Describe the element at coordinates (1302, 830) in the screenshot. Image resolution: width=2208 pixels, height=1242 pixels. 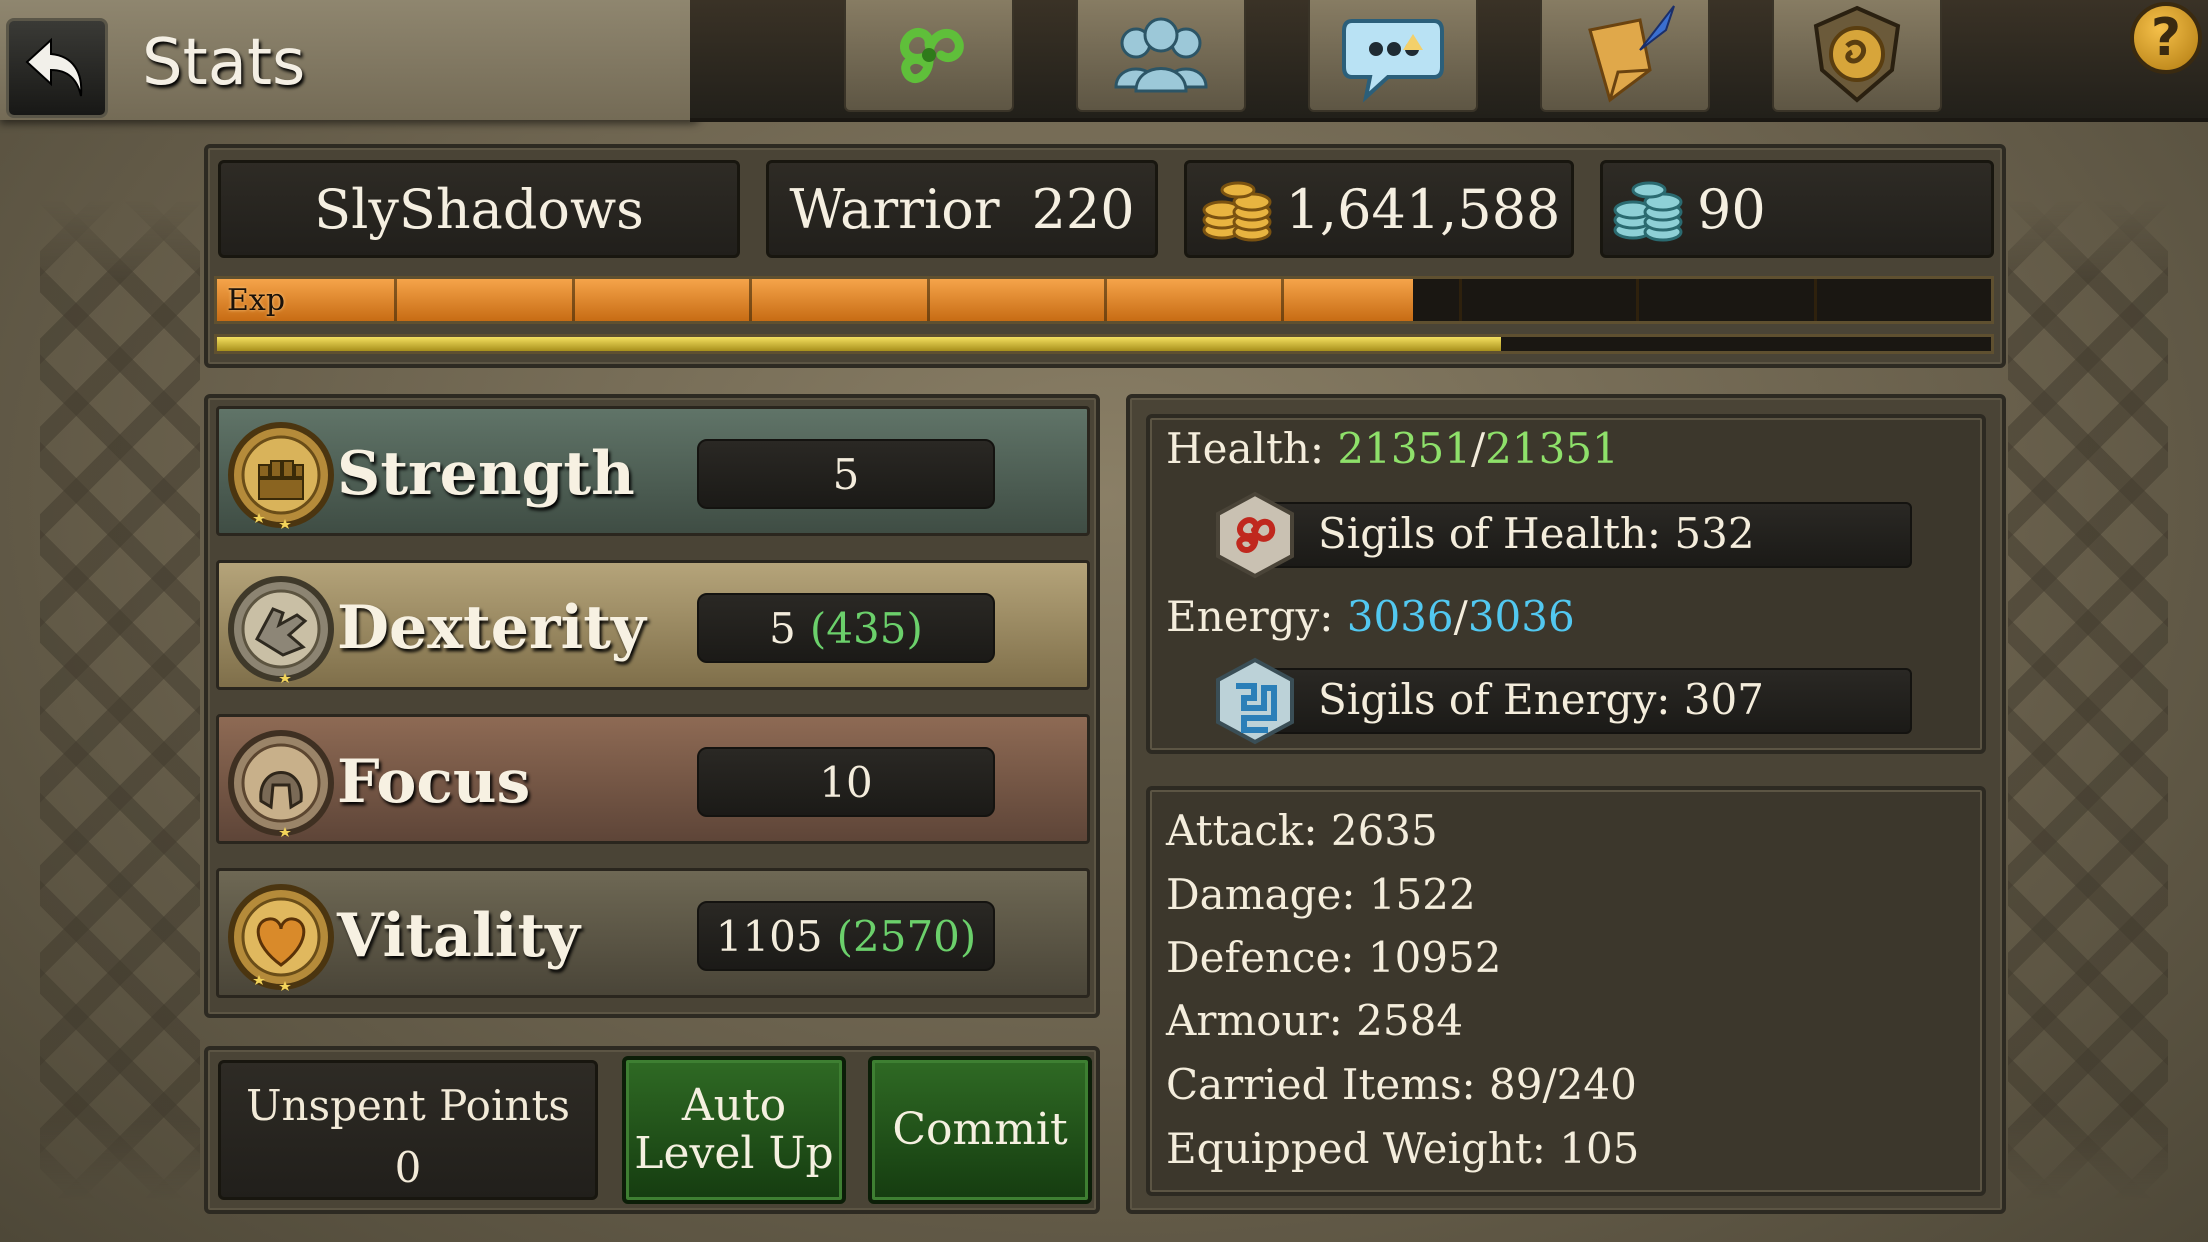
I see `attack-stat: Attack: 2635` at that location.